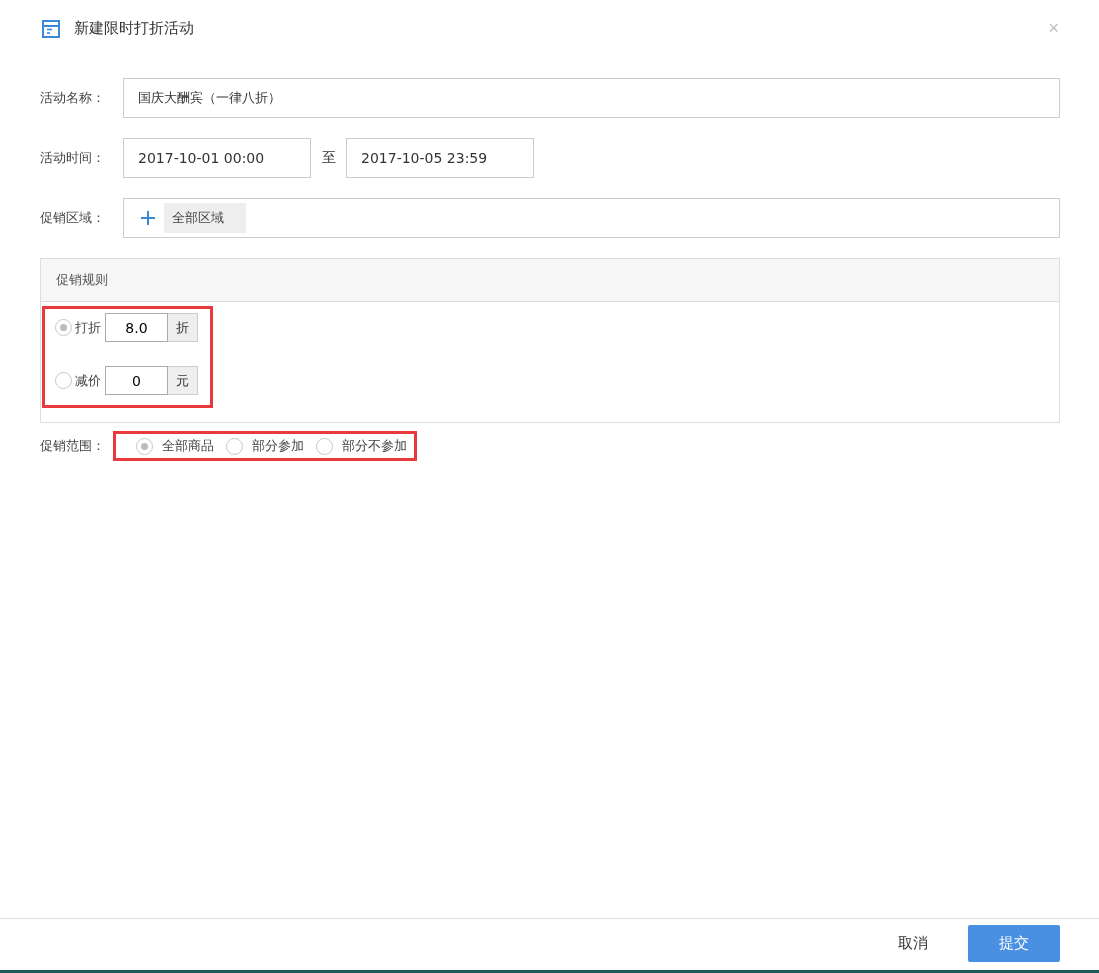  What do you see at coordinates (73, 446) in the screenshot?
I see `field-label: 促销范围：` at bounding box center [73, 446].